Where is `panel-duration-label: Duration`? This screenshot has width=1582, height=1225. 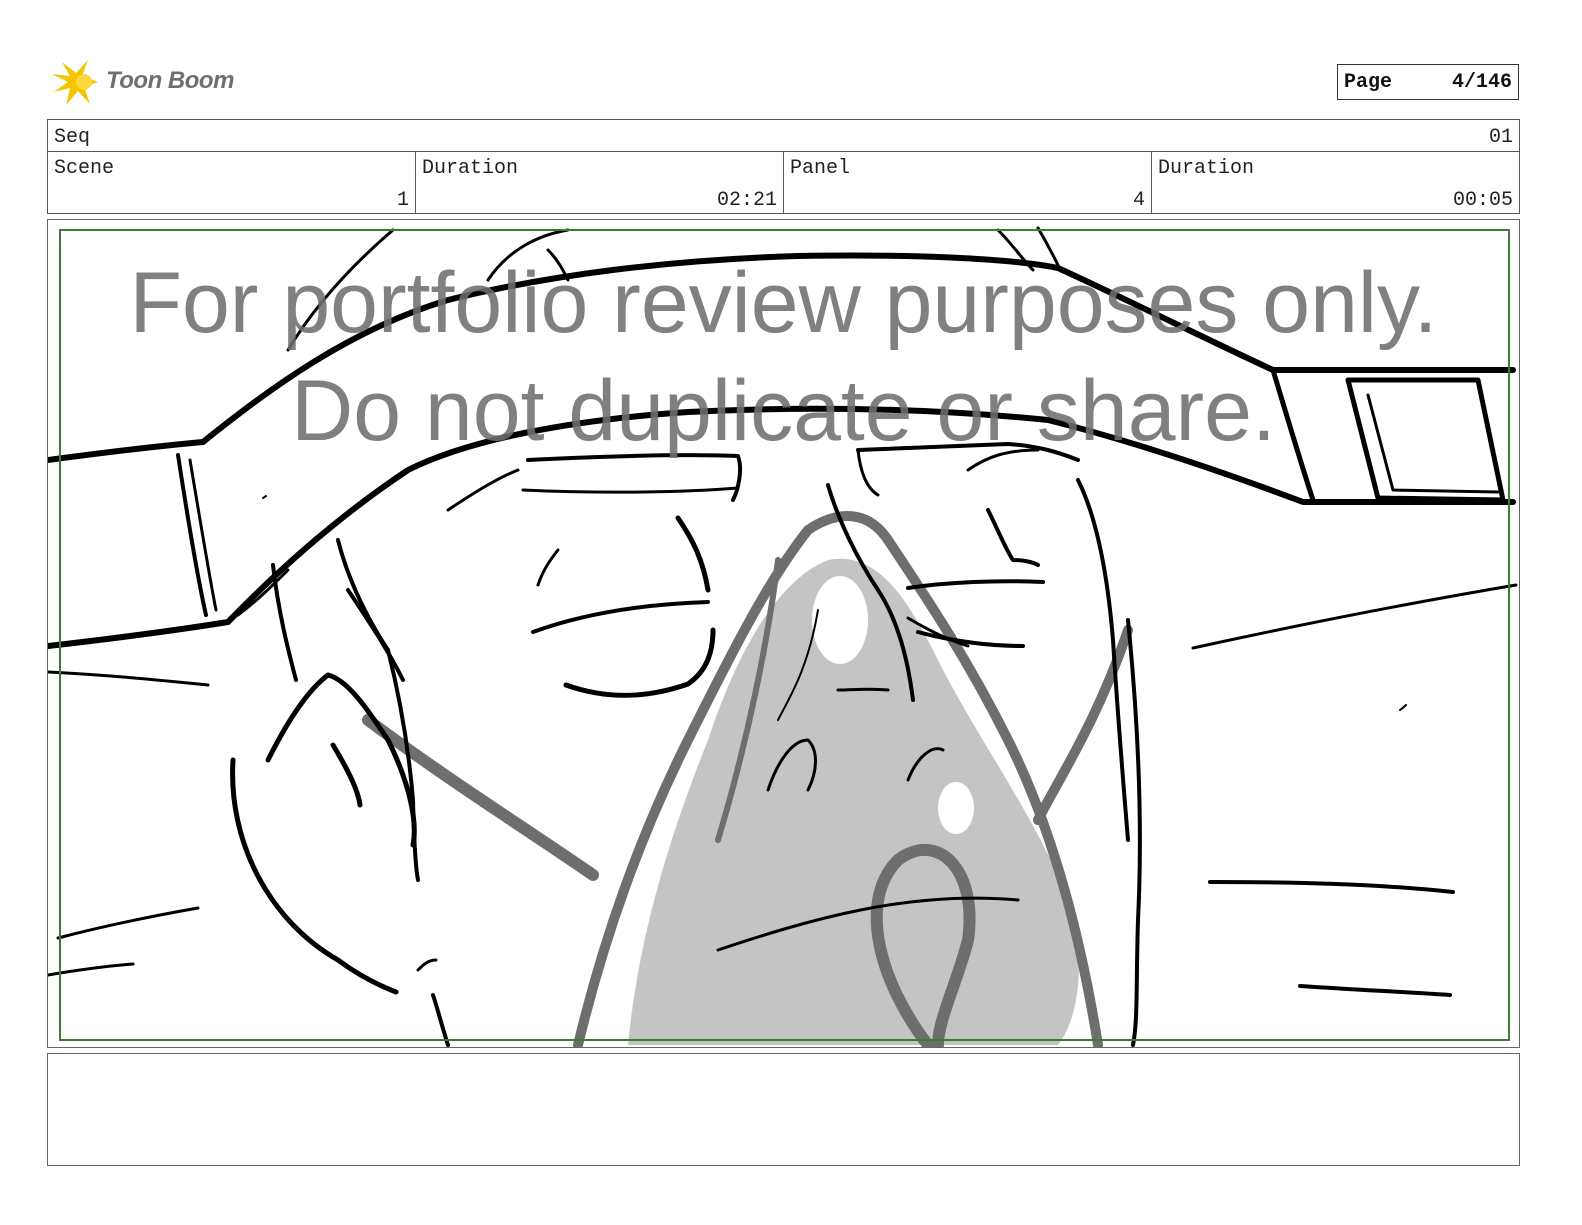
panel-duration-label: Duration is located at coordinates (1206, 168).